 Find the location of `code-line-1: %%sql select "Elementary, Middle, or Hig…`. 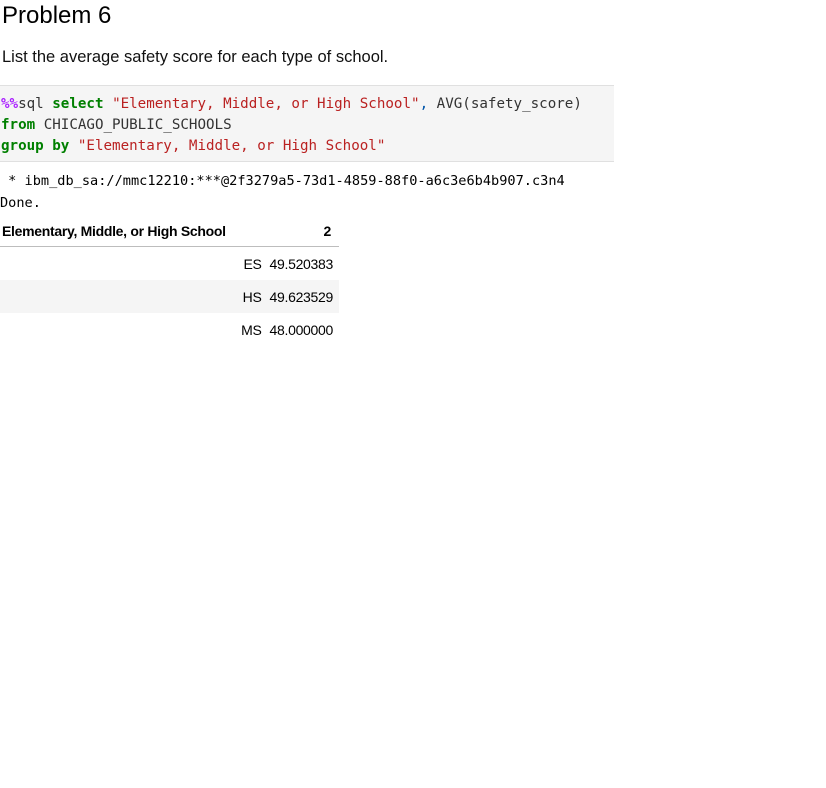

code-line-1: %%sql select "Elementary, Middle, or Hig… is located at coordinates (291, 104).